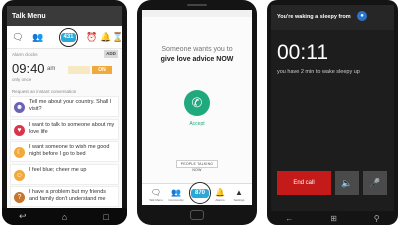 The image size is (400, 240). Describe the element at coordinates (19, 152) in the screenshot. I see `moon-icon: ☾` at that location.